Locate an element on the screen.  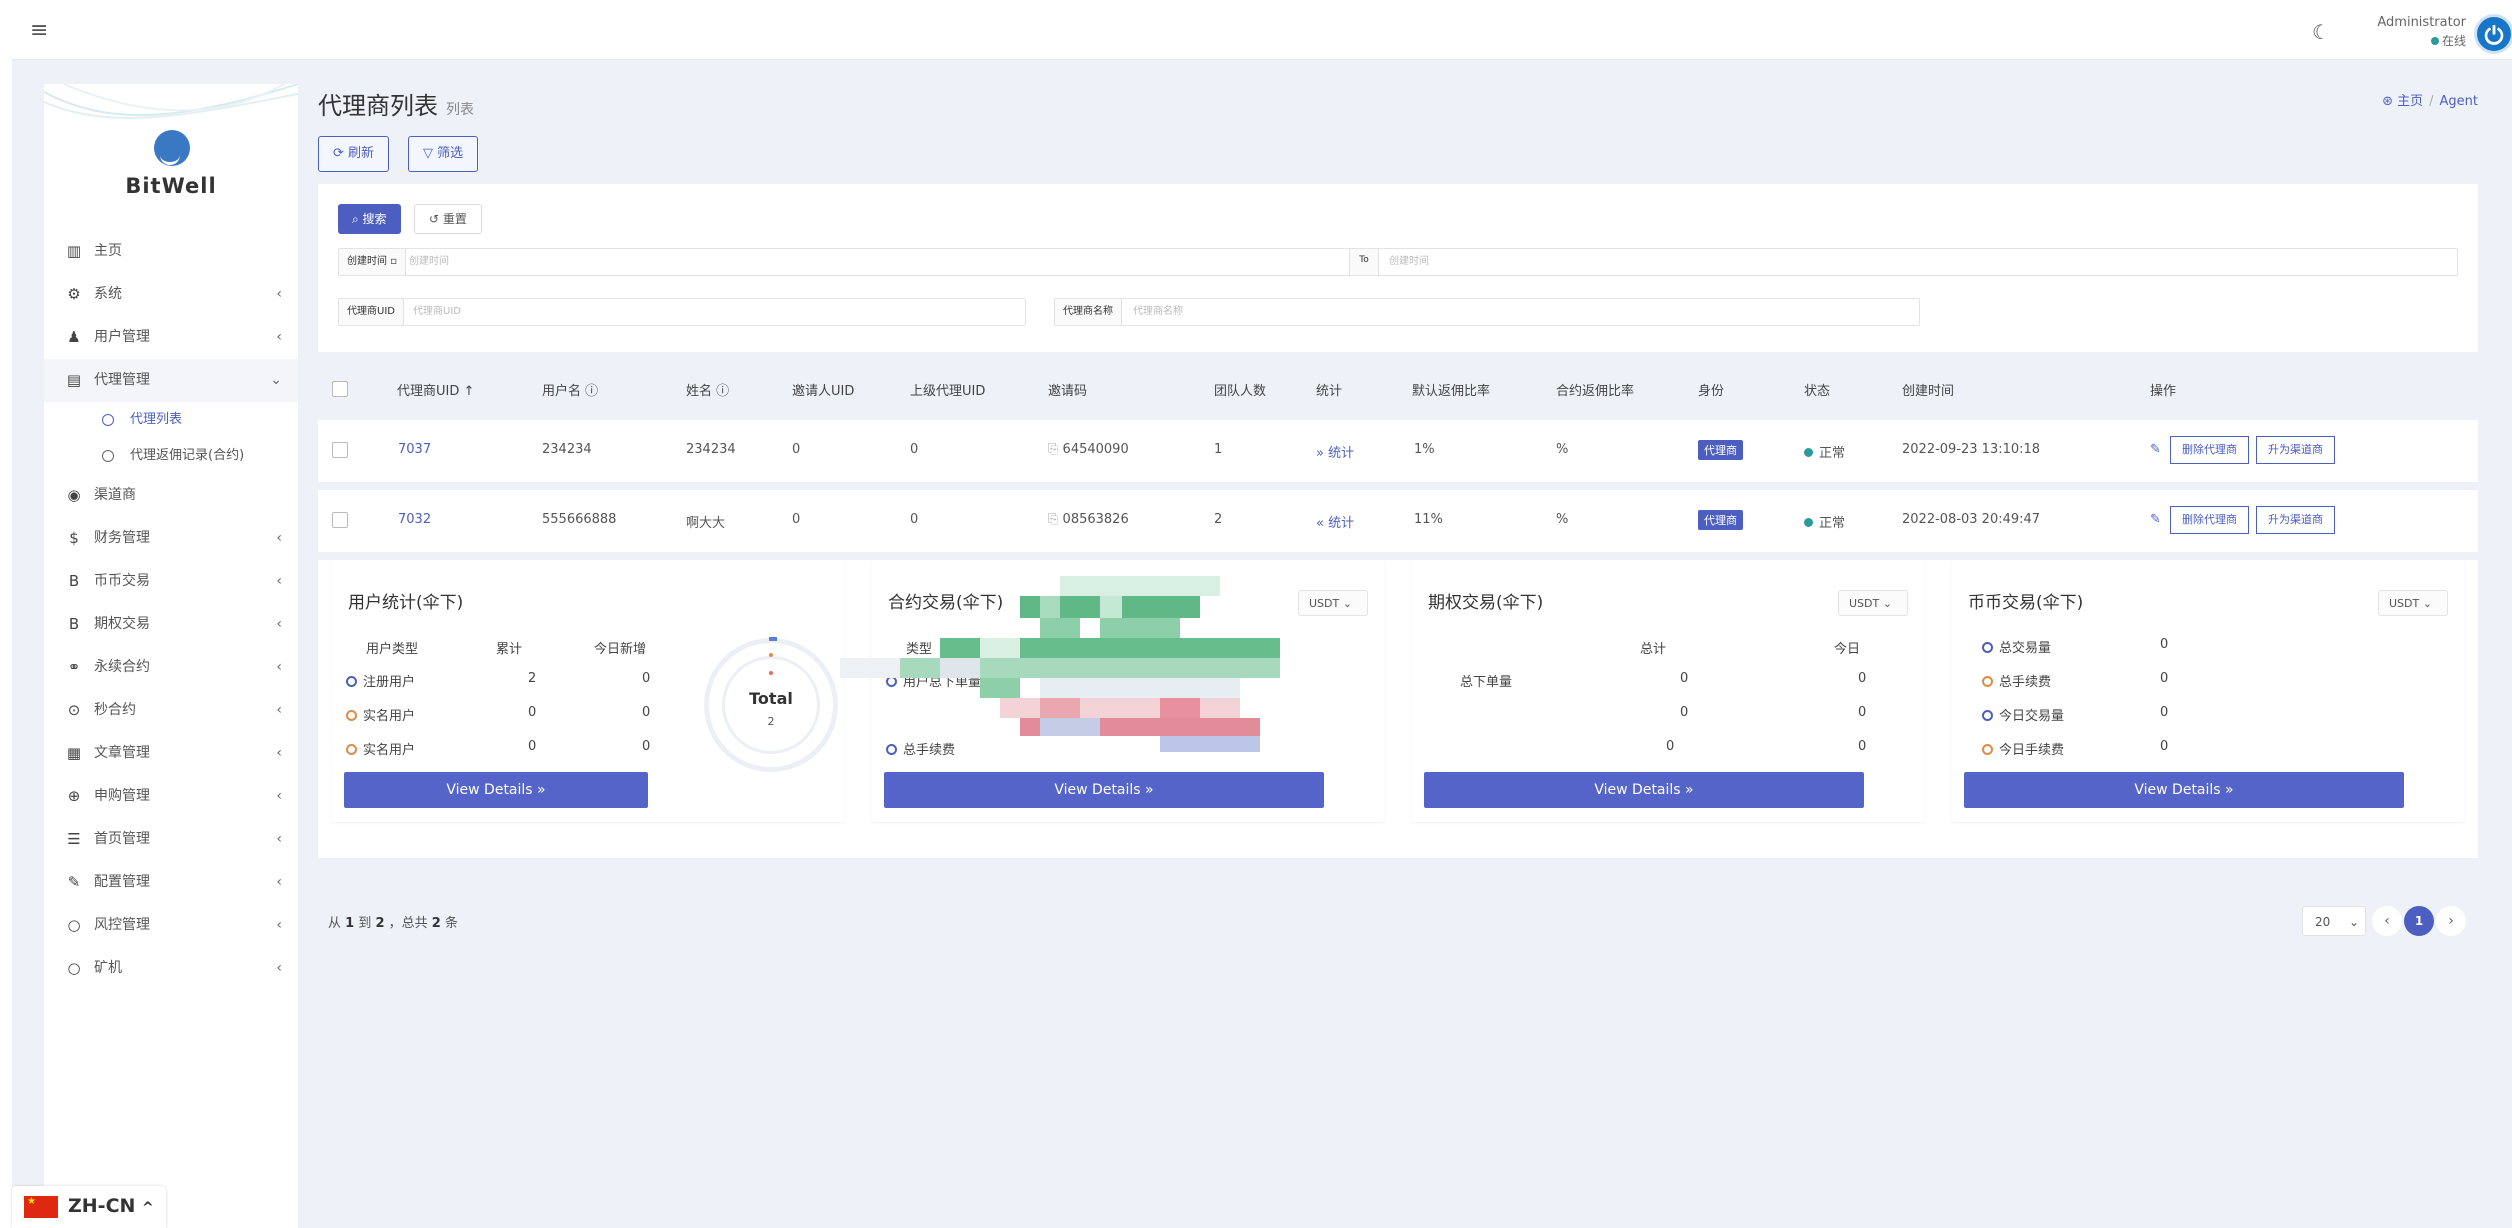
col-total: 总计 is located at coordinates (1653, 649).